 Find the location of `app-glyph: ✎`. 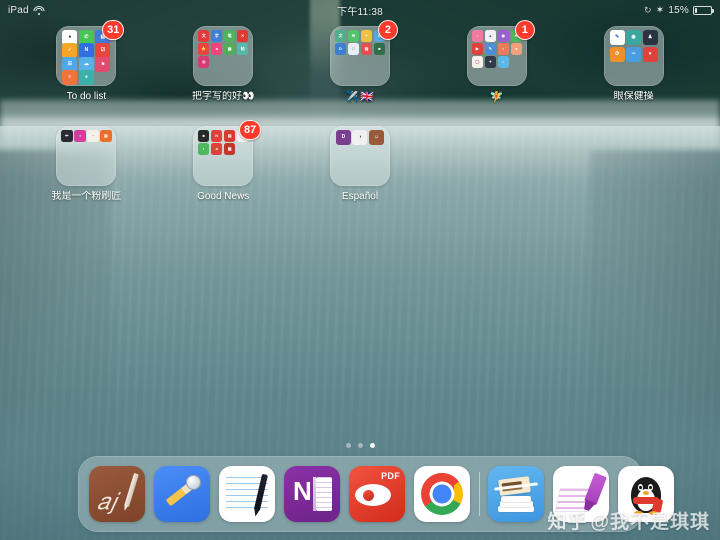

app-glyph: ✎ is located at coordinates (490, 48).